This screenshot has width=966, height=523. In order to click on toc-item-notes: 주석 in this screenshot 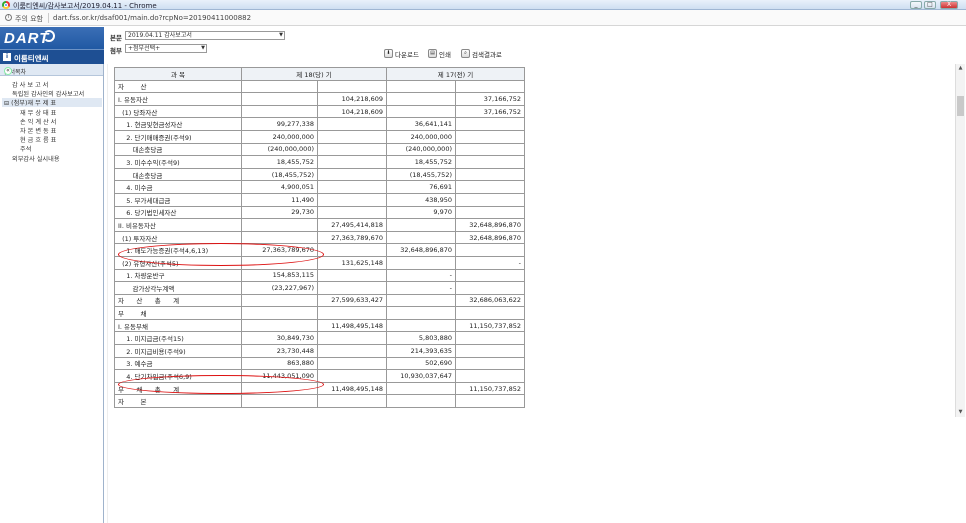, I will do `click(25, 148)`.